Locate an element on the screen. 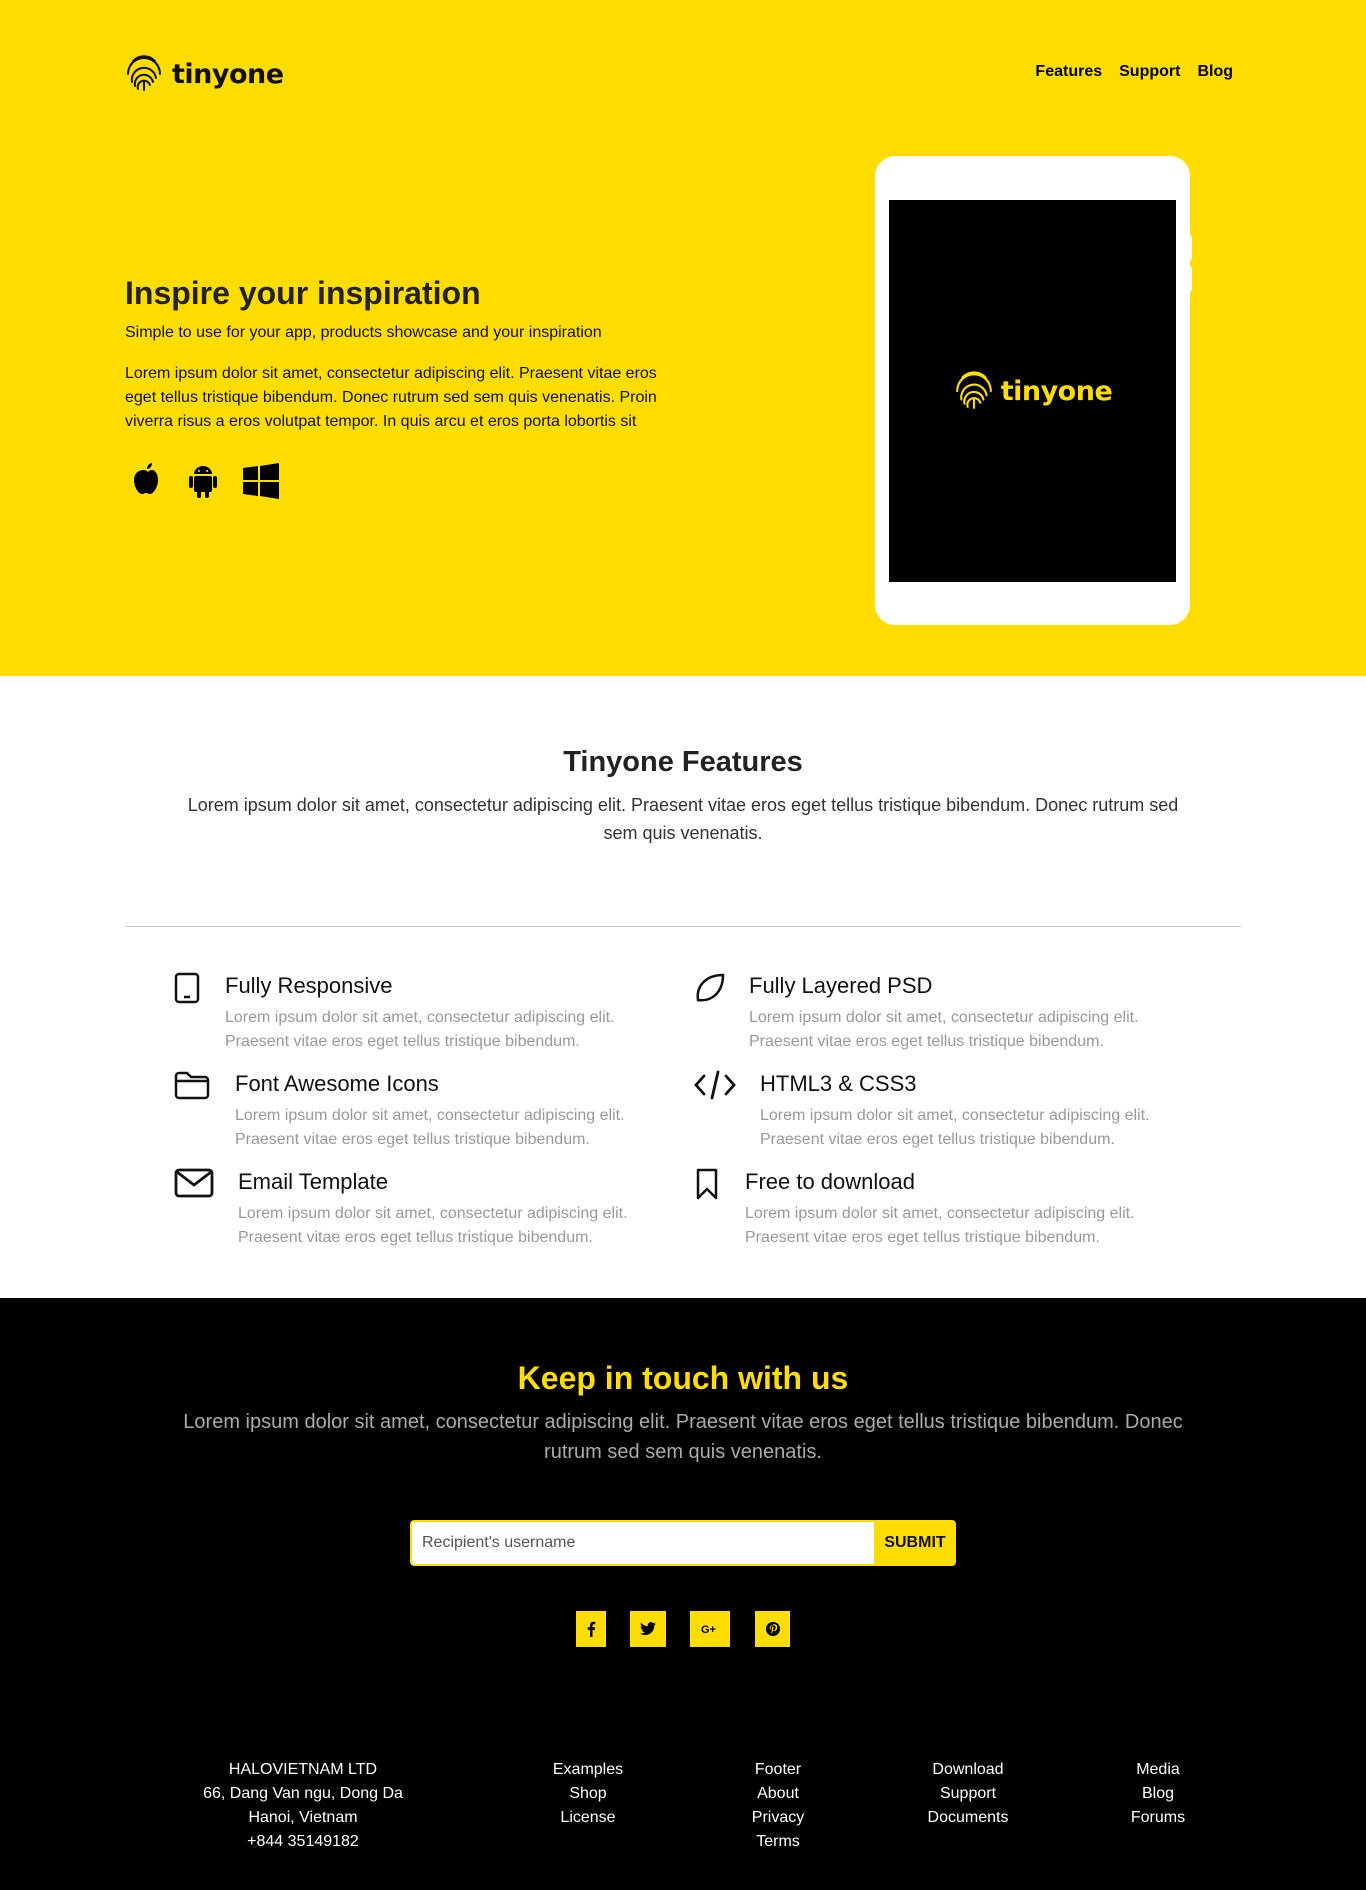 This screenshot has width=1366, height=1890. footer-links-col: Media Blog Forums is located at coordinates (1158, 1794).